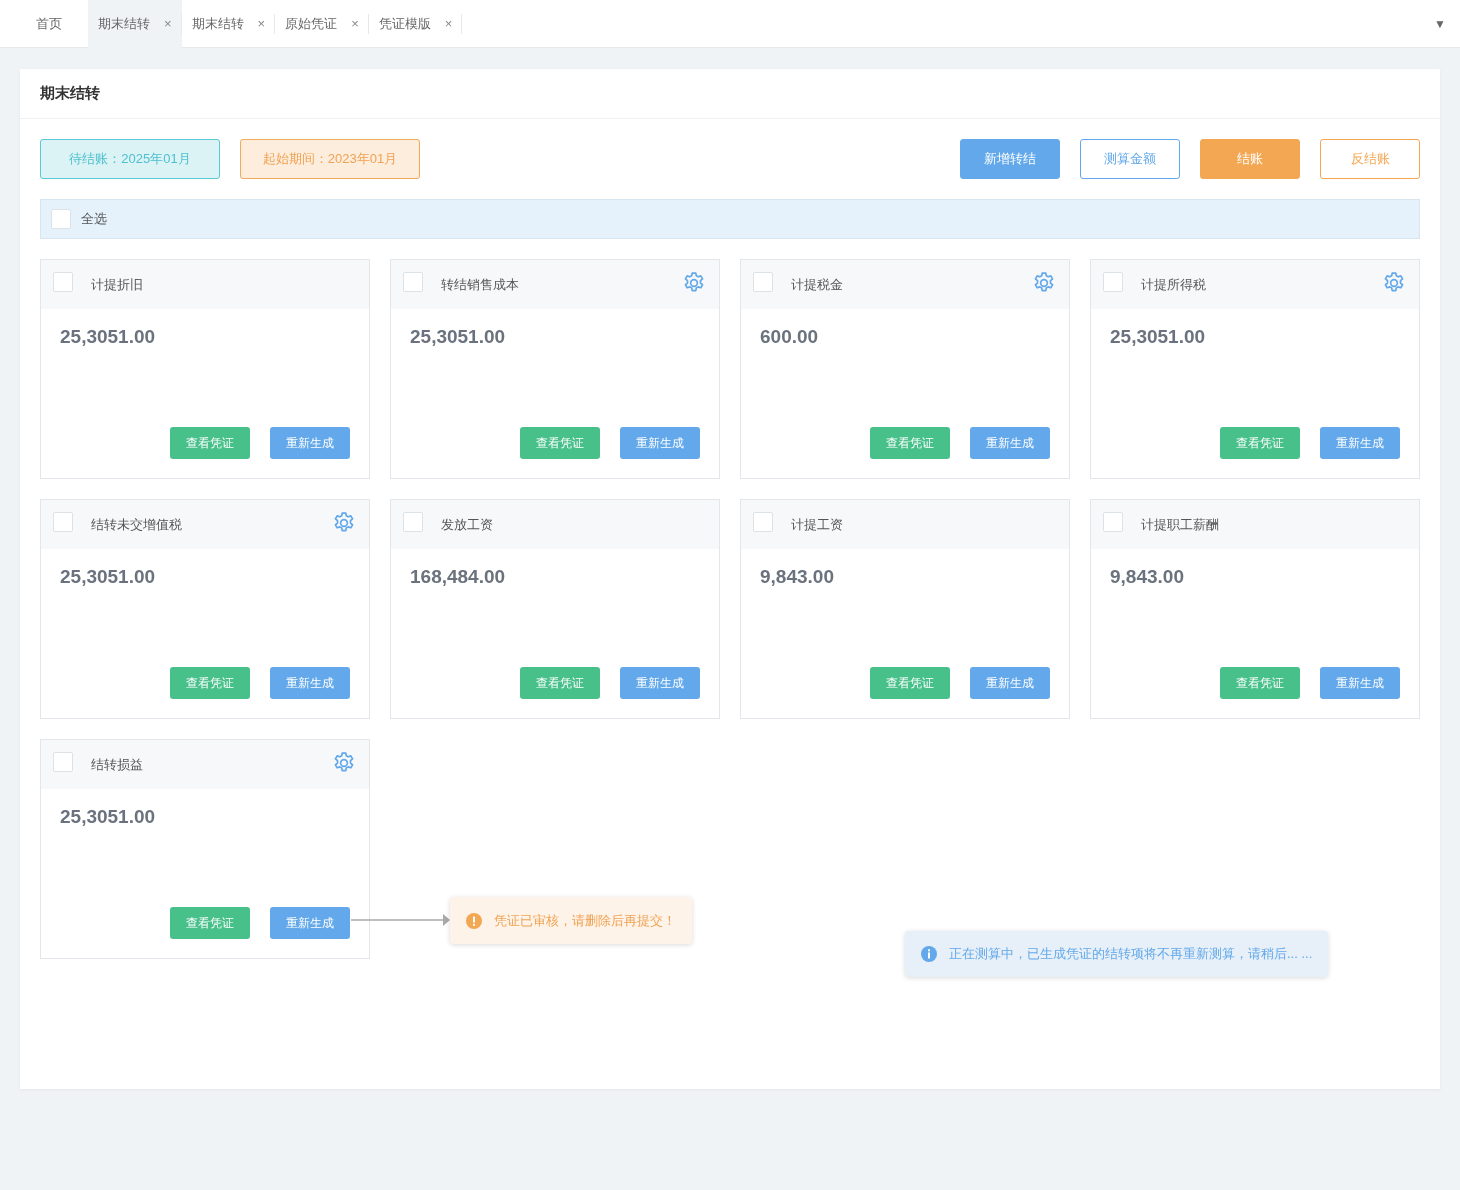  Describe the element at coordinates (817, 524) in the screenshot. I see `card-title: 计提工资` at that location.